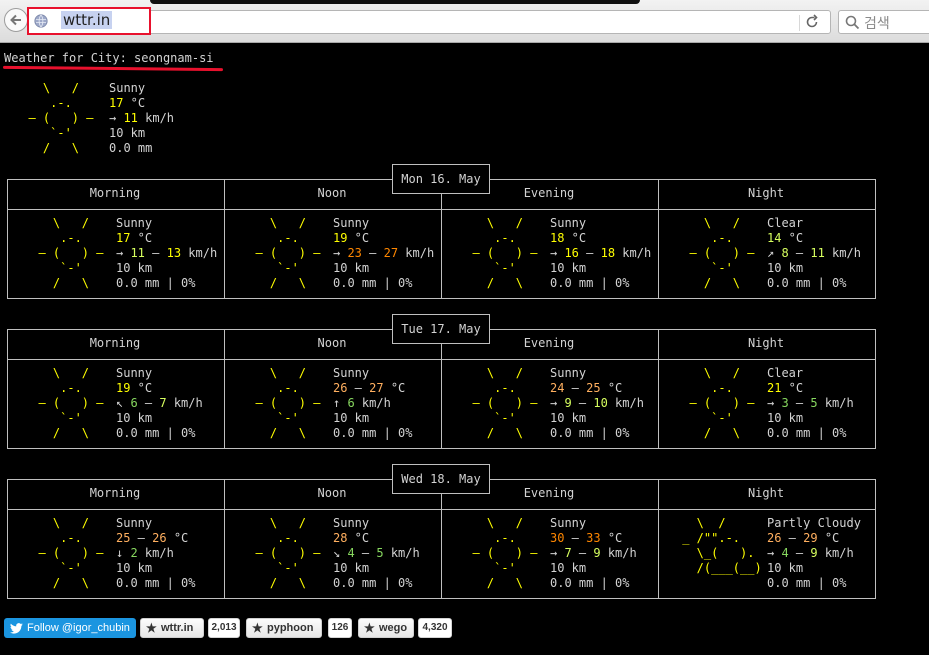  Describe the element at coordinates (340, 628) in the screenshot. I see `star-count: 126` at that location.